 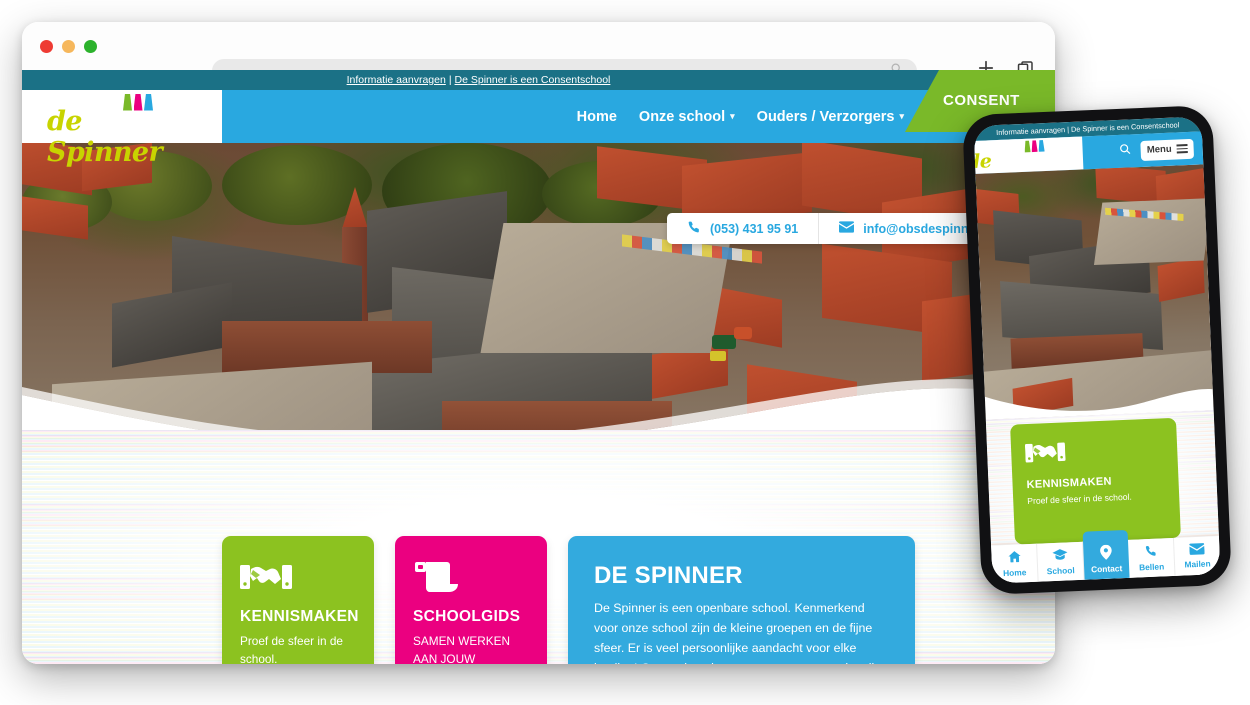 What do you see at coordinates (1126, 151) in the screenshot?
I see `mobile-search-button` at bounding box center [1126, 151].